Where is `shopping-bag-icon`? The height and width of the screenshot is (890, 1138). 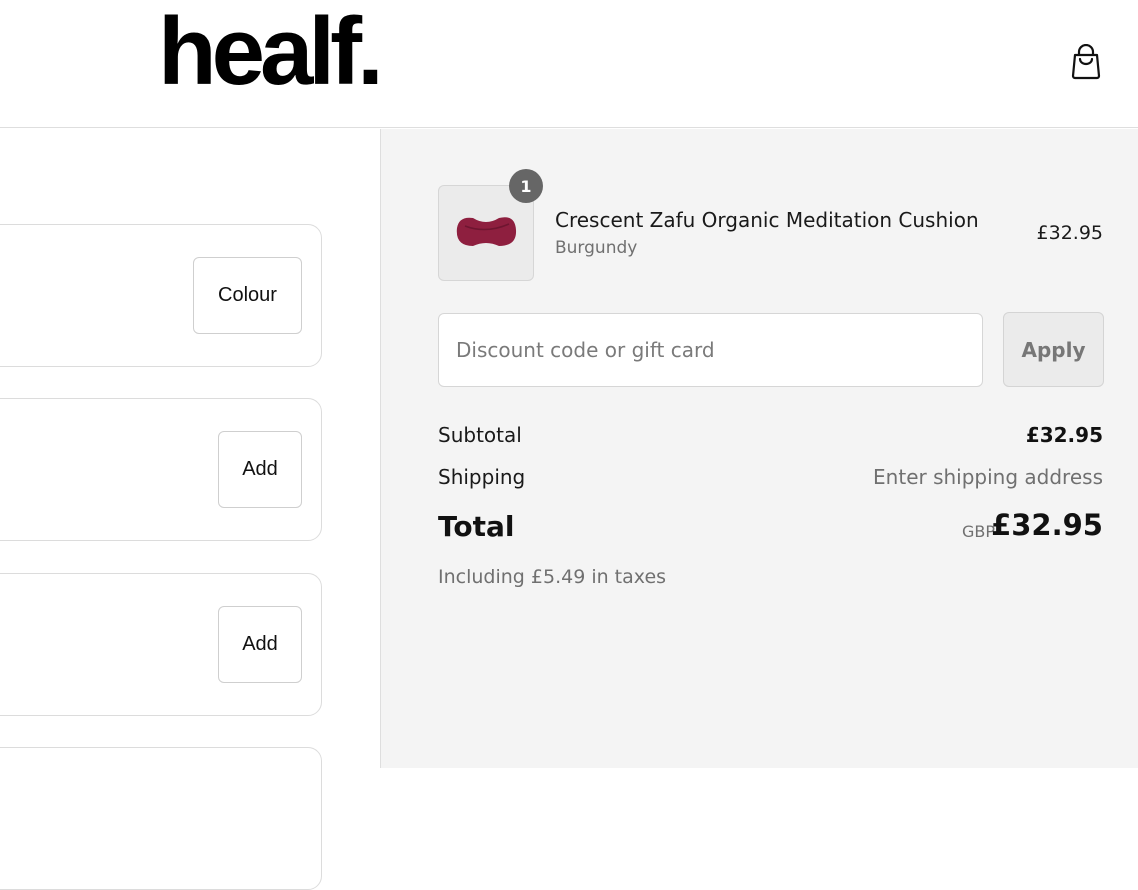 shopping-bag-icon is located at coordinates (1086, 62).